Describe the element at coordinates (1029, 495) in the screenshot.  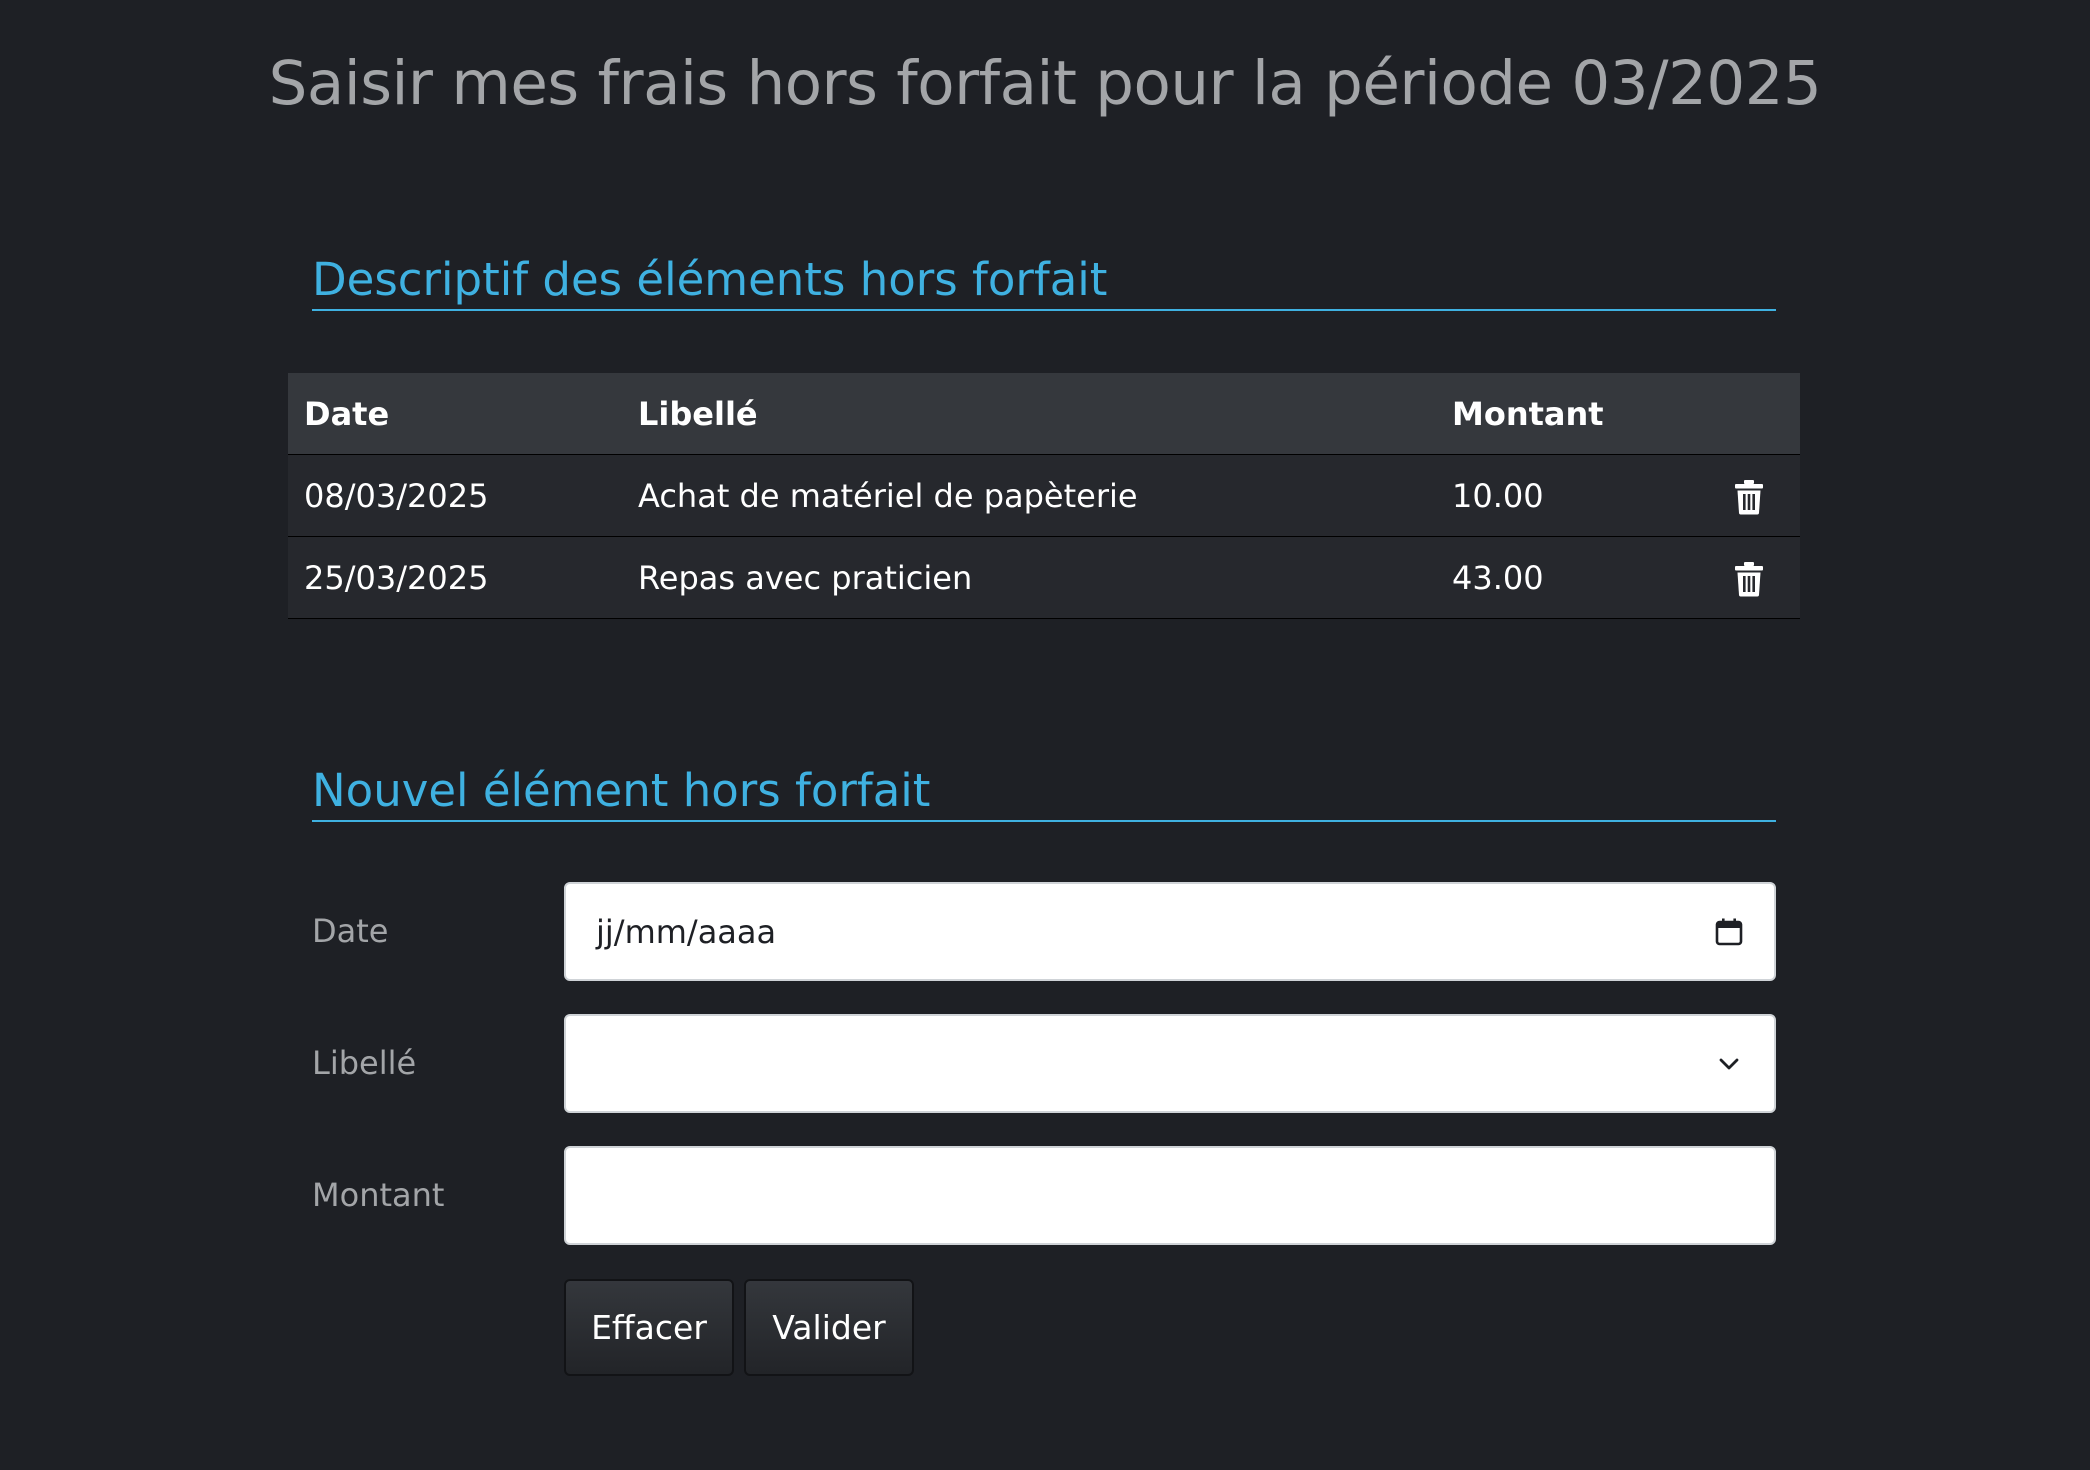
I see `cell-label: Achat de matériel de papèterie` at that location.